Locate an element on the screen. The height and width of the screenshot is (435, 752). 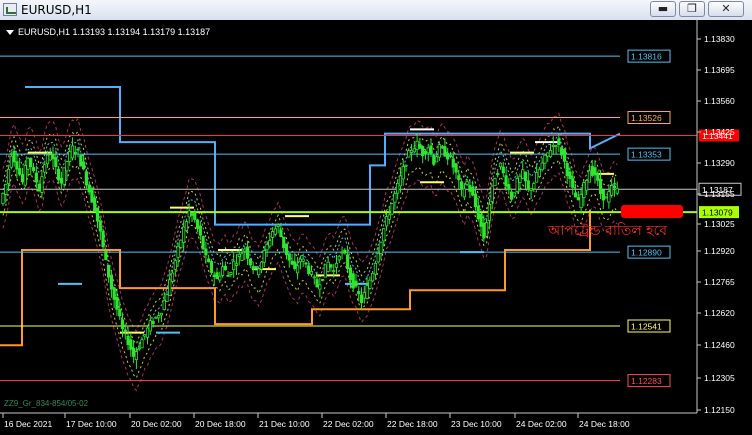
time-tick-label: 17 Dec 10:00 is located at coordinates (91, 424).